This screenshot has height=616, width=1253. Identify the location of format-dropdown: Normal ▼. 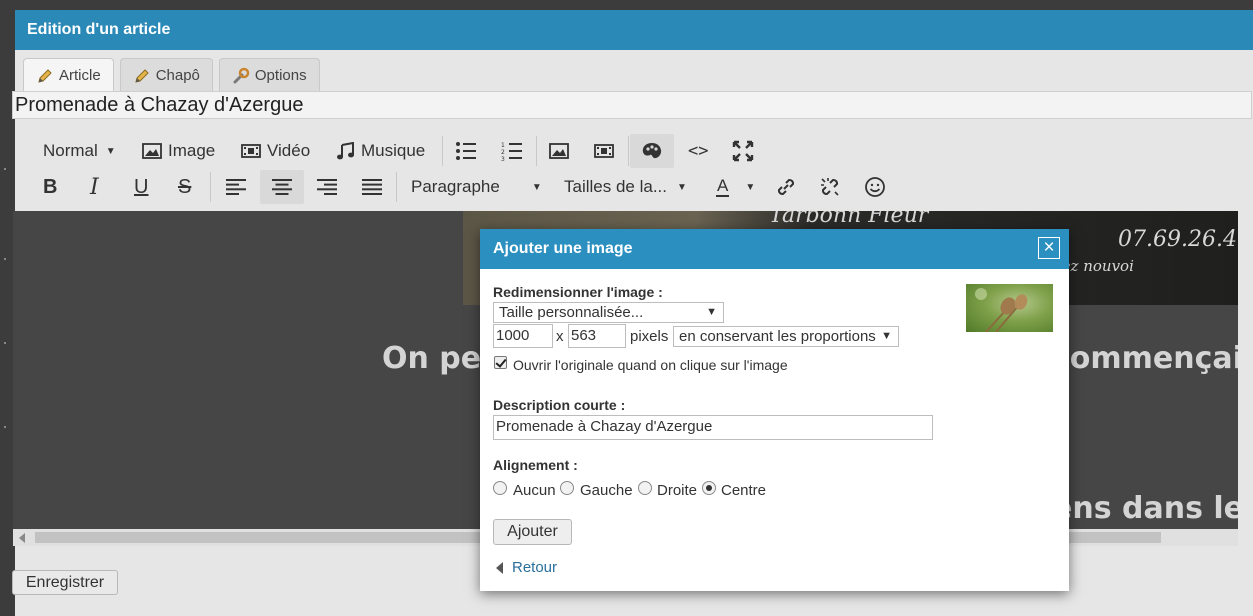
(73, 151).